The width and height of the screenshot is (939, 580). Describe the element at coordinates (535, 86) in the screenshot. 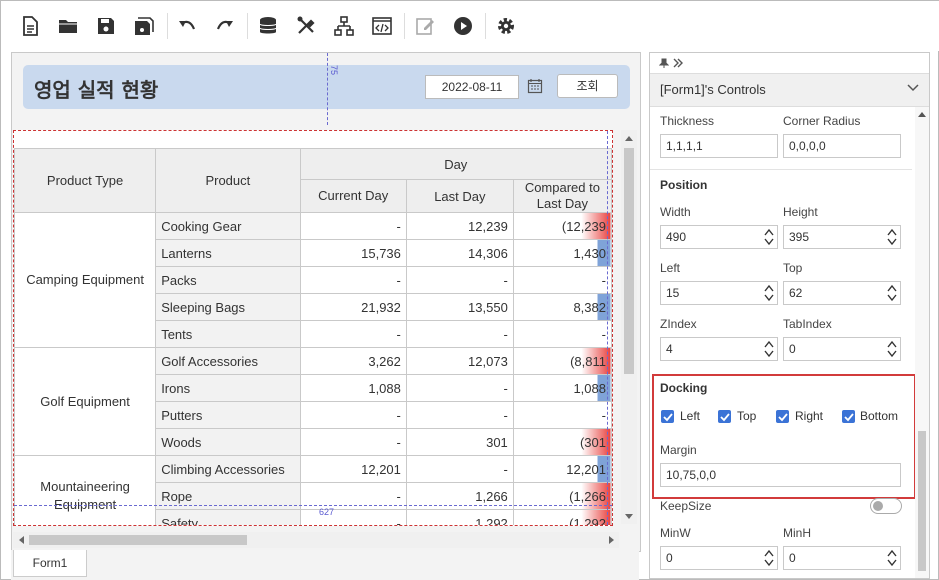

I see `calendar-icon` at that location.